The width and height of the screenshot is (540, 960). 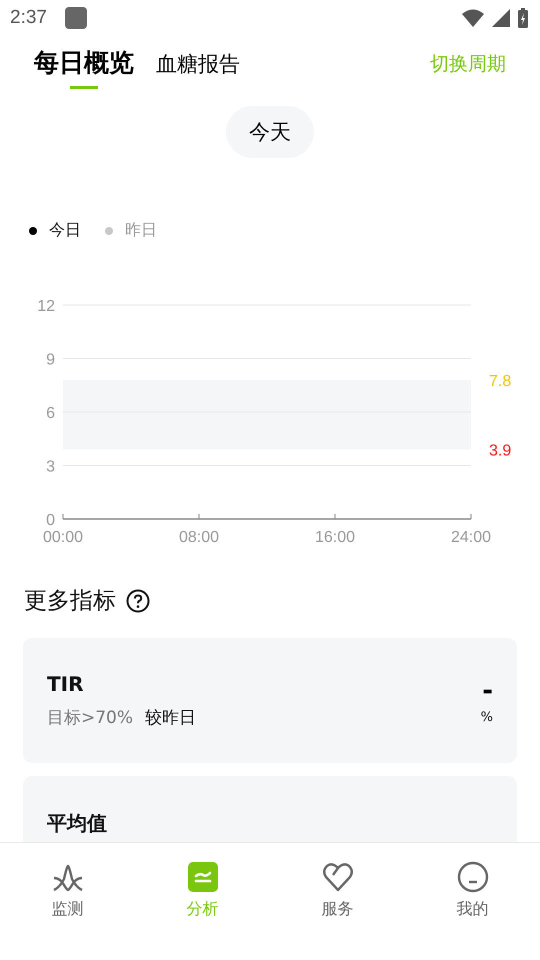 What do you see at coordinates (471, 537) in the screenshot?
I see `x-tick-label: 24:00` at bounding box center [471, 537].